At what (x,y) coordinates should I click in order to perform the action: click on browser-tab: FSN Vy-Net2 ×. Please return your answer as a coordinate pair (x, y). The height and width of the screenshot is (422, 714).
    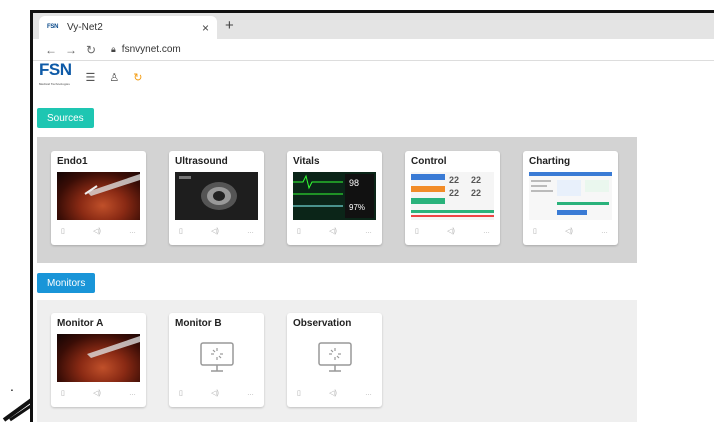
    Looking at the image, I should click on (128, 27).